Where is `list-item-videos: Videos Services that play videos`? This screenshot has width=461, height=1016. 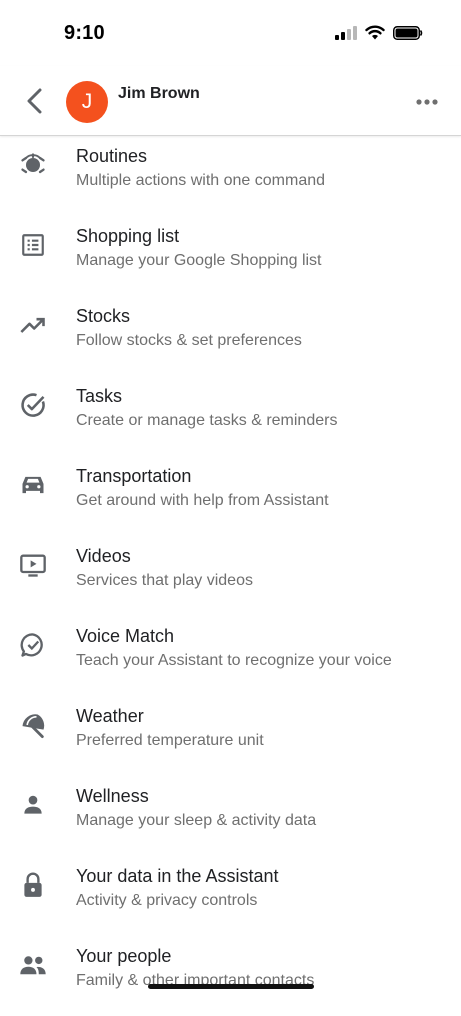
list-item-videos: Videos Services that play videos is located at coordinates (230, 576).